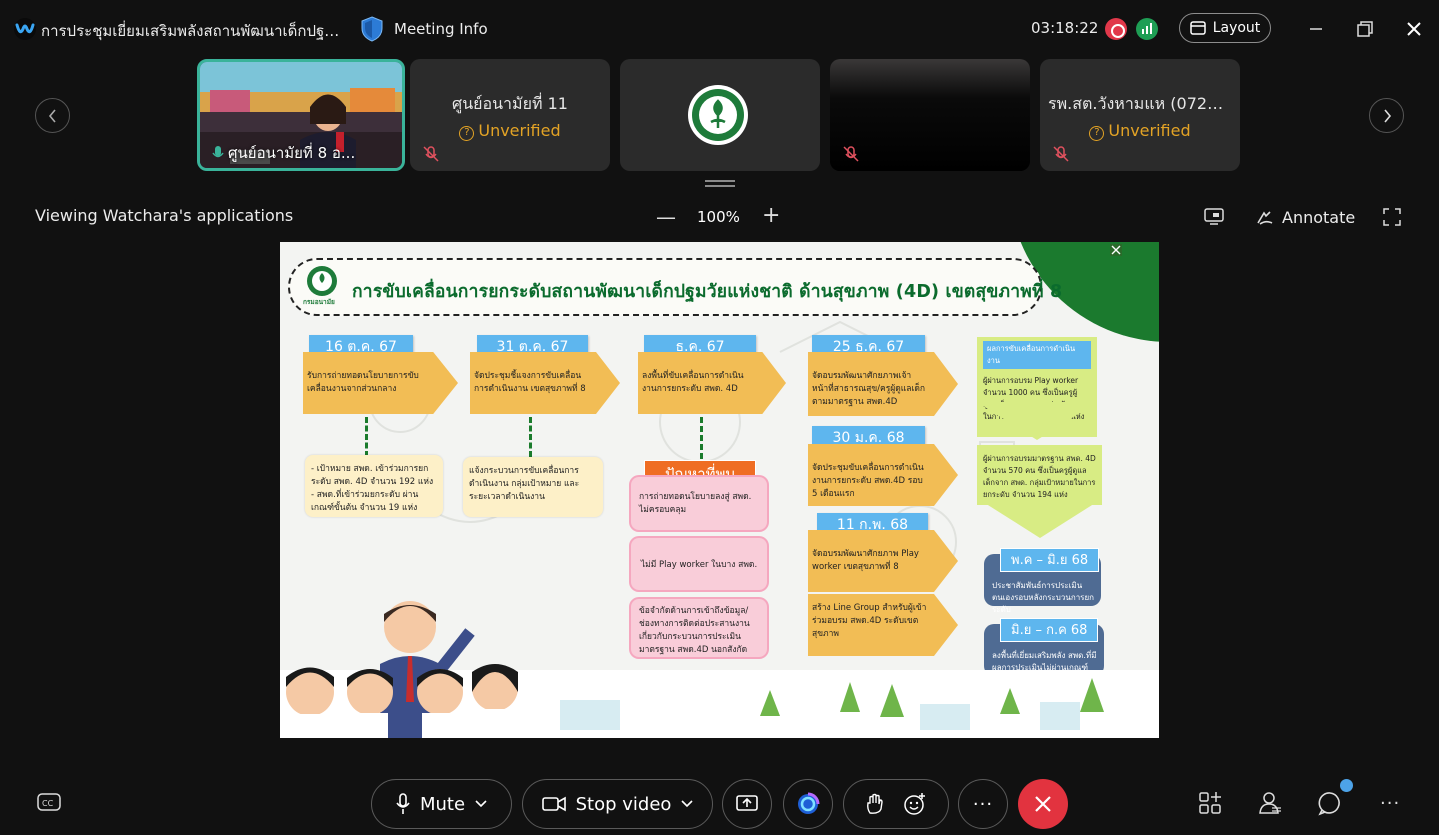 This screenshot has width=1439, height=835. I want to click on ai-assistant-button, so click(808, 804).